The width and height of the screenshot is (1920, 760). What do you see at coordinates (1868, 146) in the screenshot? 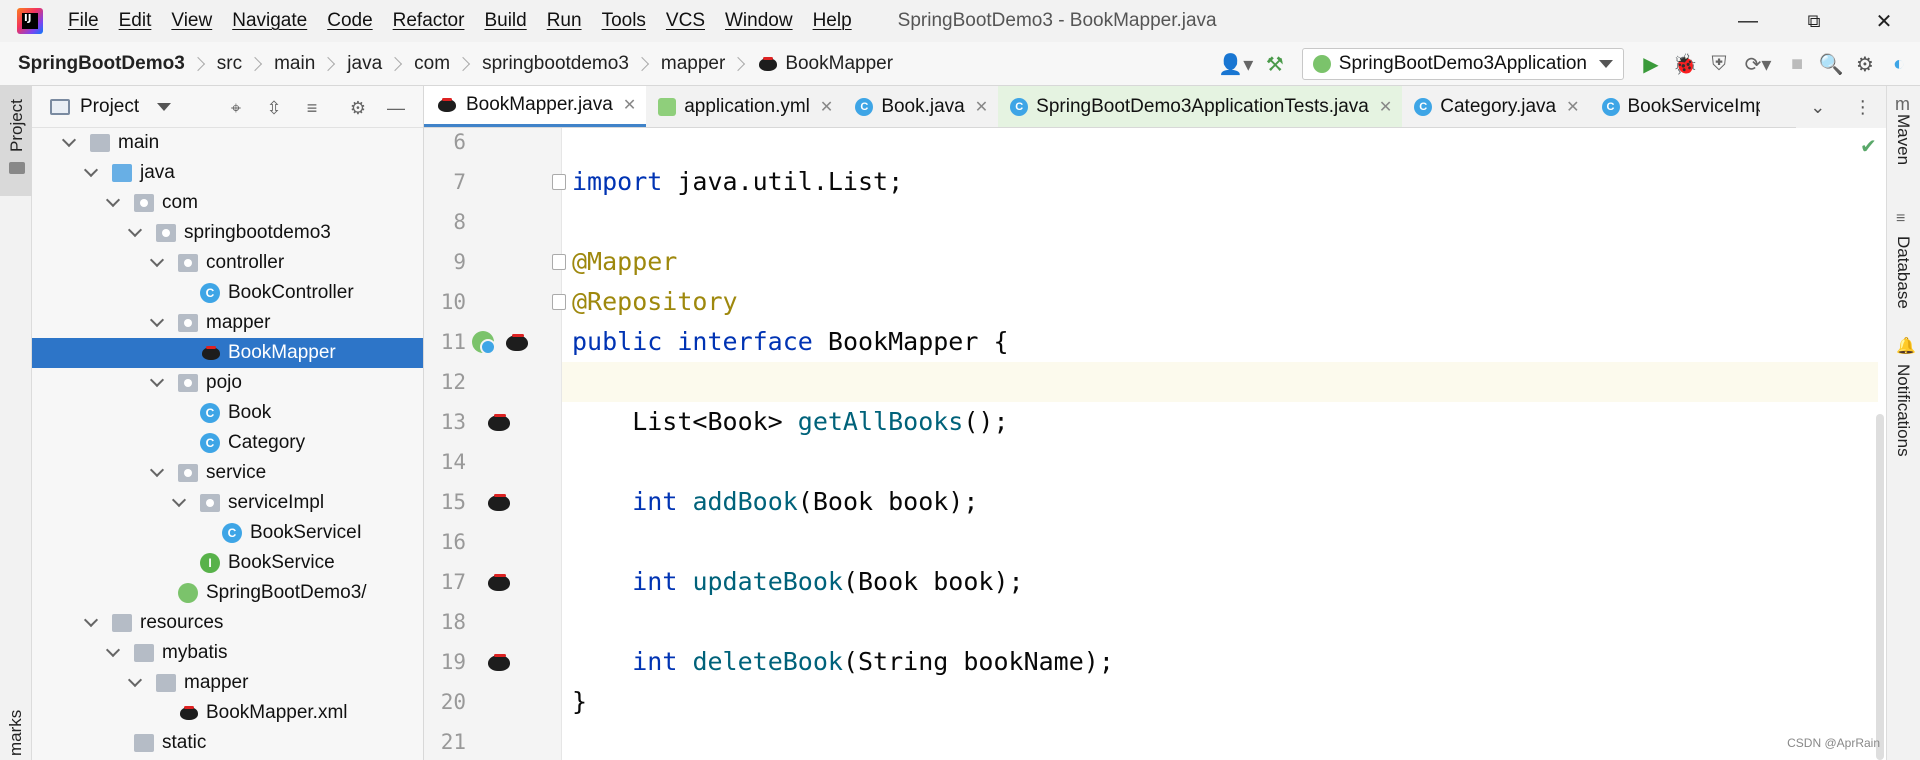
I see `inspection-ok-check-icon: ✔` at bounding box center [1868, 146].